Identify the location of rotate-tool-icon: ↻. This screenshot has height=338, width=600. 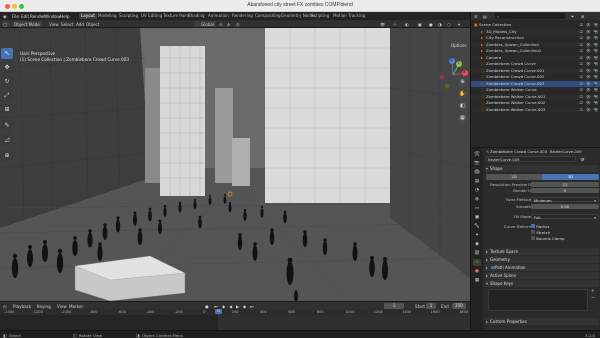
(7, 81).